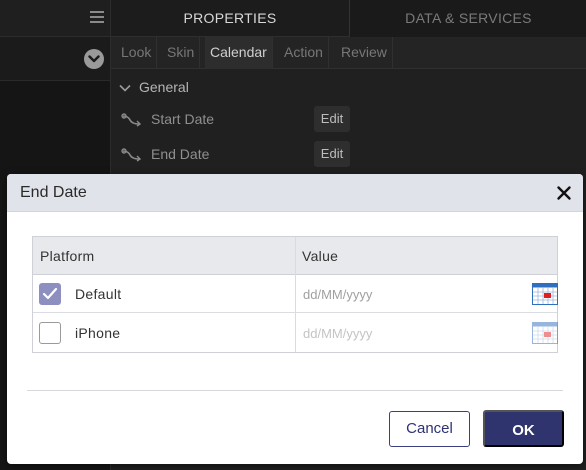 The width and height of the screenshot is (586, 470). What do you see at coordinates (181, 53) in the screenshot?
I see `sub-tab-skin: Skin` at bounding box center [181, 53].